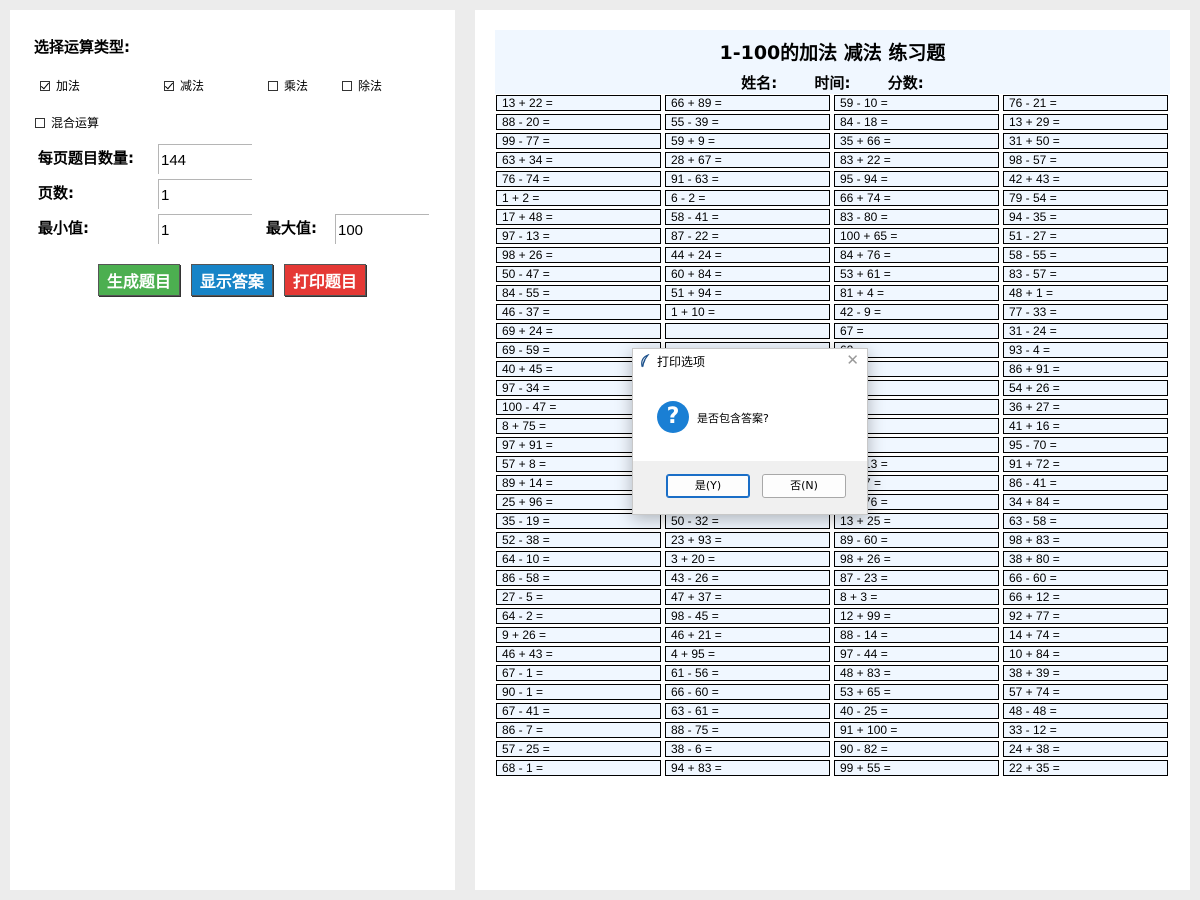 The height and width of the screenshot is (900, 1200). Describe the element at coordinates (747, 597) in the screenshot. I see `problem-cell: 47 + 37 =` at that location.